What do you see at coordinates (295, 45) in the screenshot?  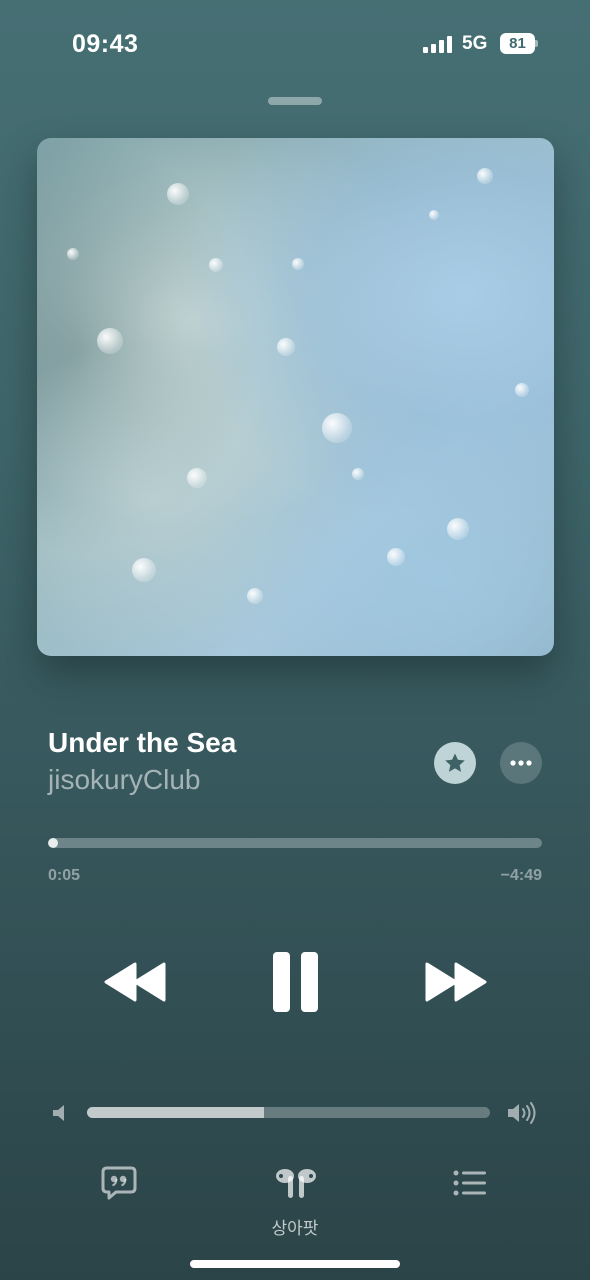 I see `status-bar: 09:43 5G 81` at bounding box center [295, 45].